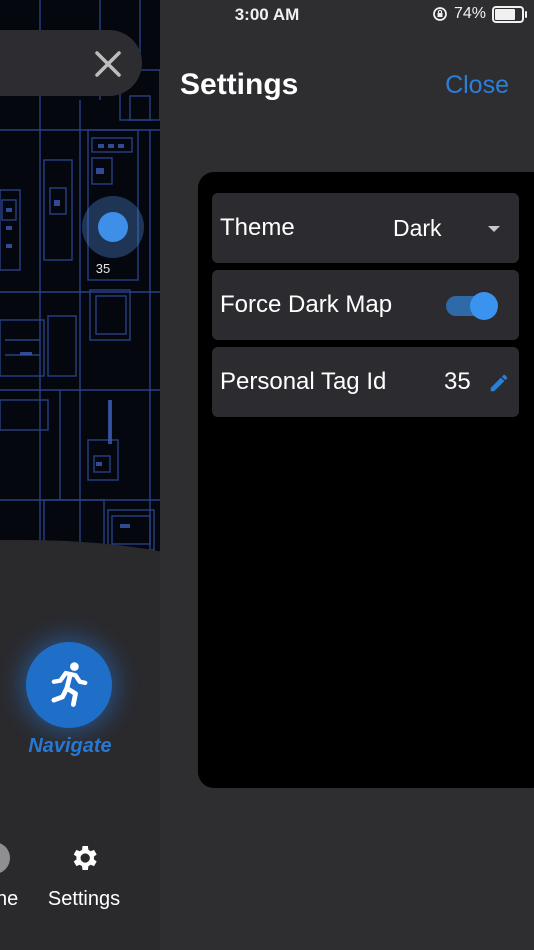 The width and height of the screenshot is (534, 950). I want to click on theme-select: Dark, so click(417, 228).